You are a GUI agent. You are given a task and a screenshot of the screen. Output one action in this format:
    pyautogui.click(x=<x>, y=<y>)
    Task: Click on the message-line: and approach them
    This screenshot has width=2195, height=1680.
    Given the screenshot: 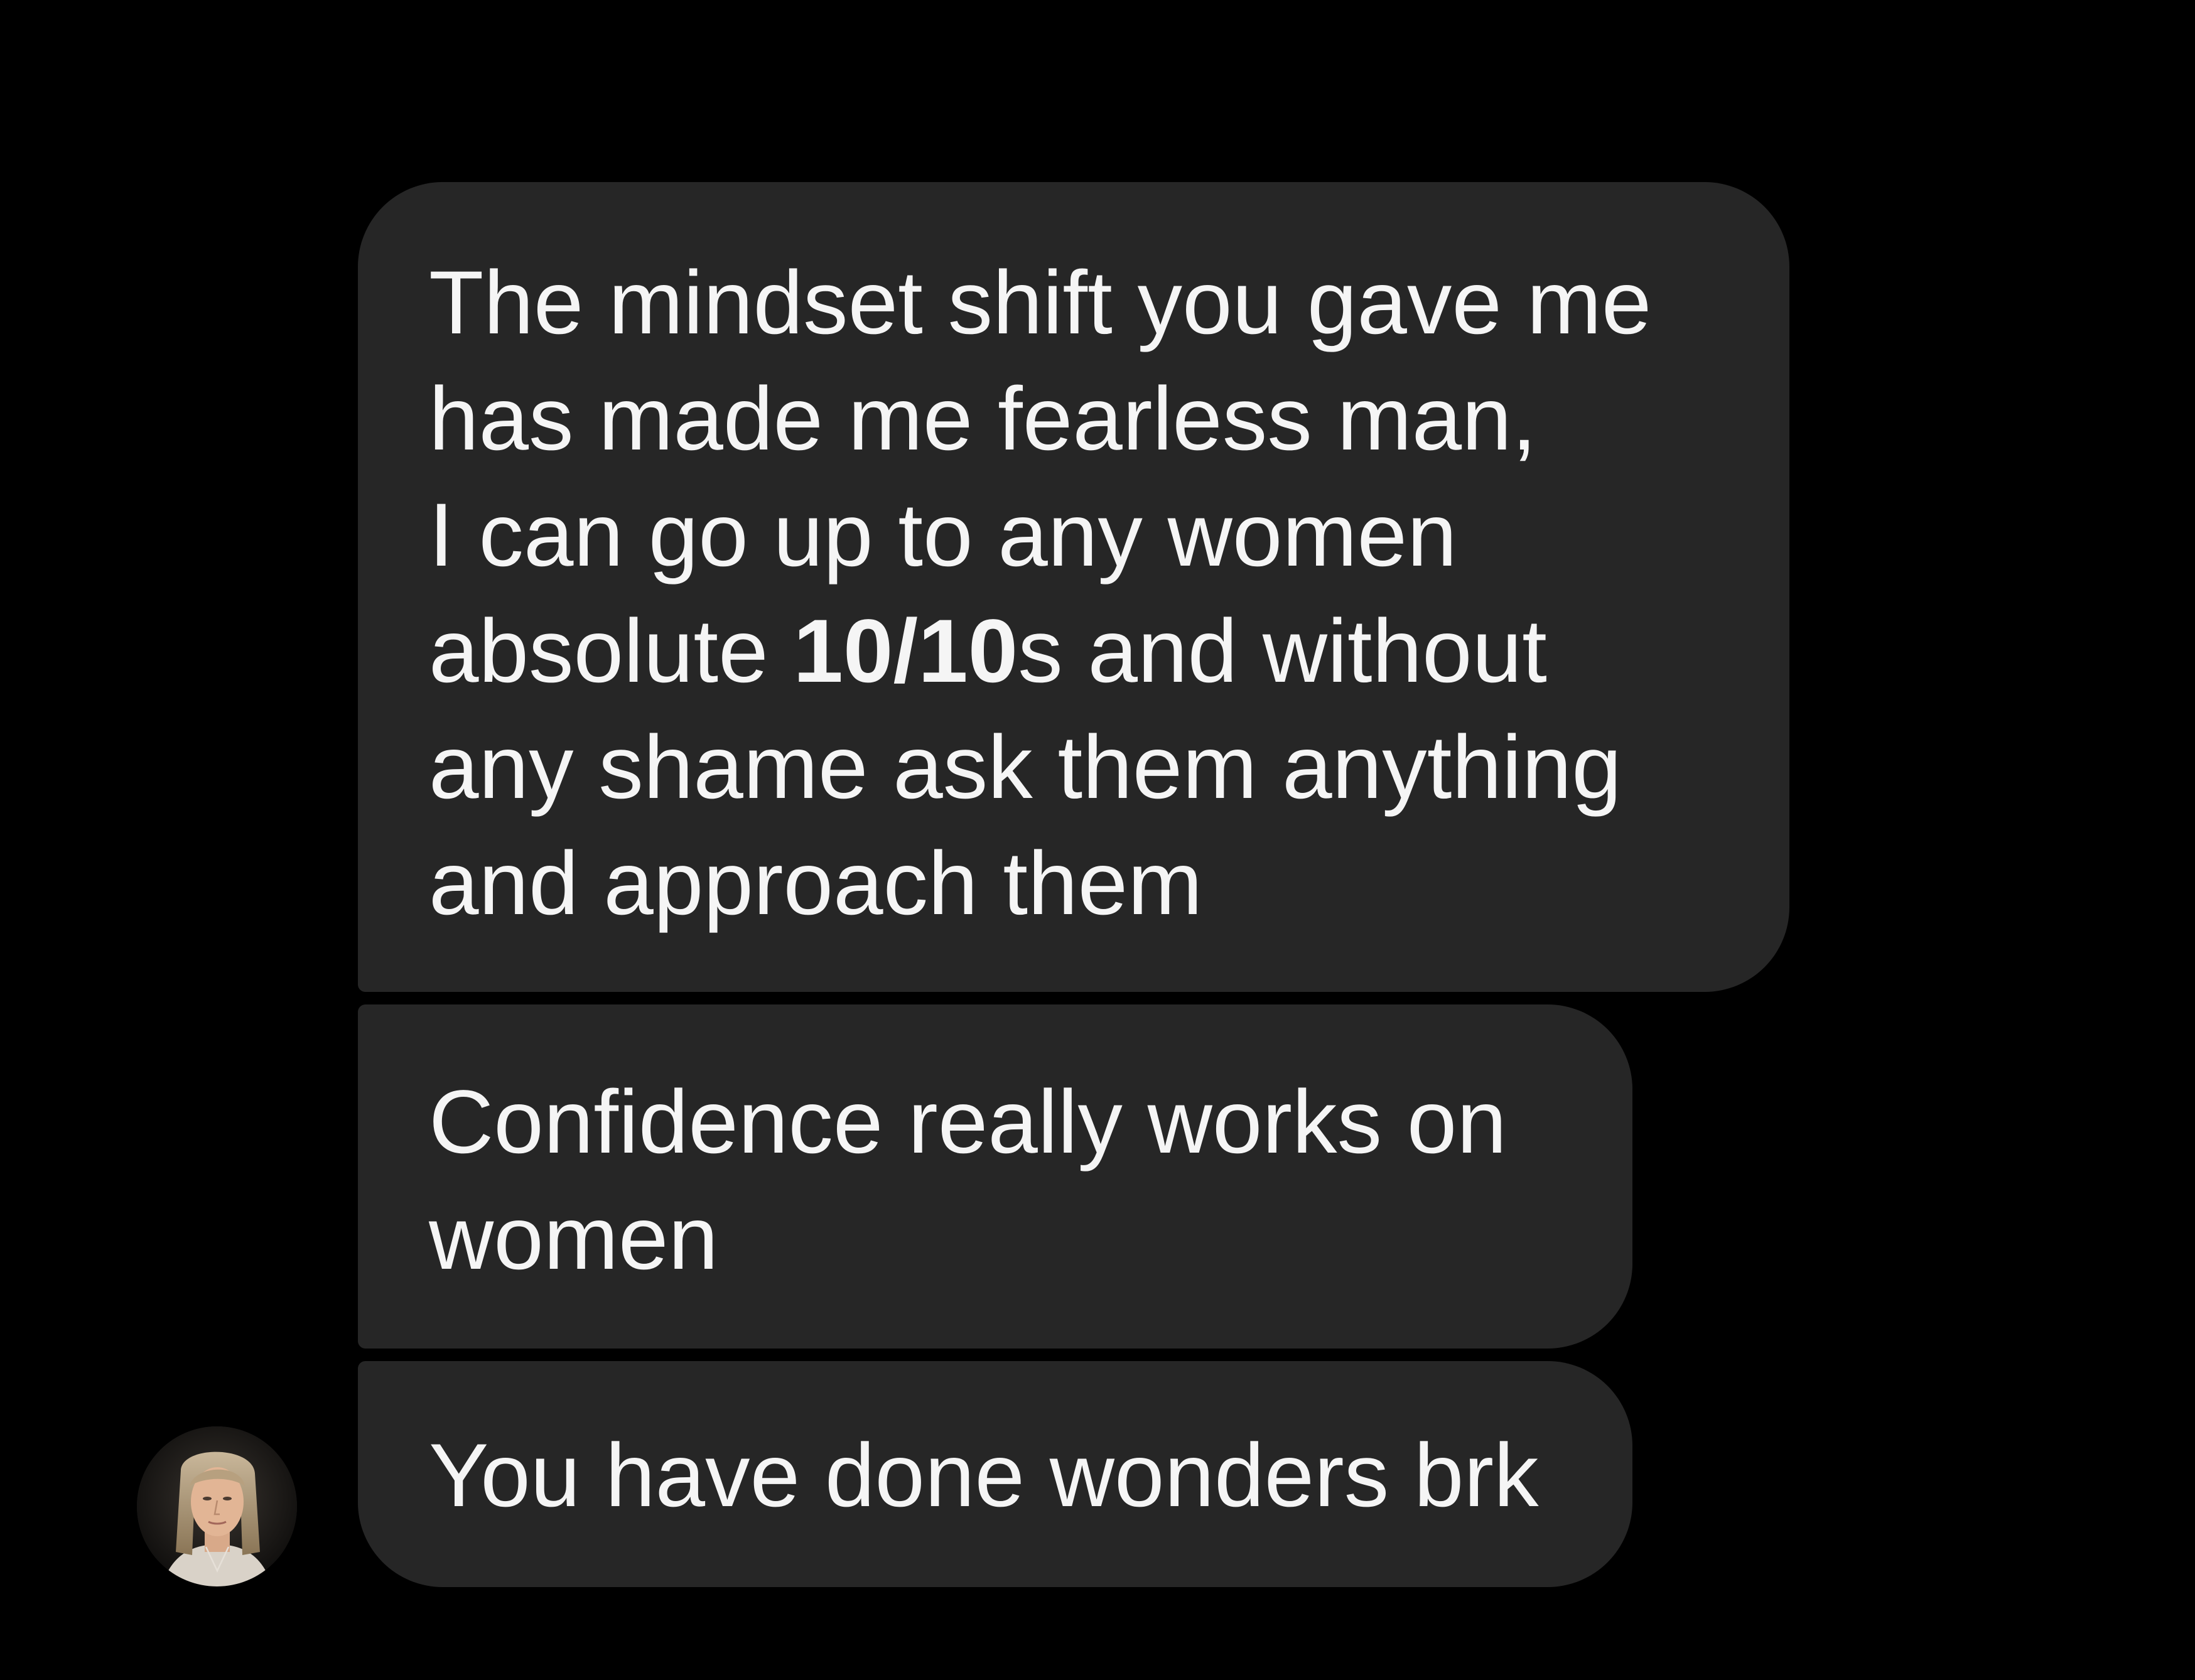 What is the action you would take?
    pyautogui.click(x=816, y=884)
    